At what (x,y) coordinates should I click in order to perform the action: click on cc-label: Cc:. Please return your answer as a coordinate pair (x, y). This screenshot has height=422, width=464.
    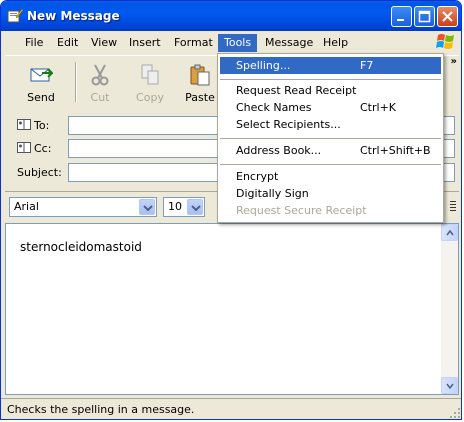
    Looking at the image, I should click on (34, 148).